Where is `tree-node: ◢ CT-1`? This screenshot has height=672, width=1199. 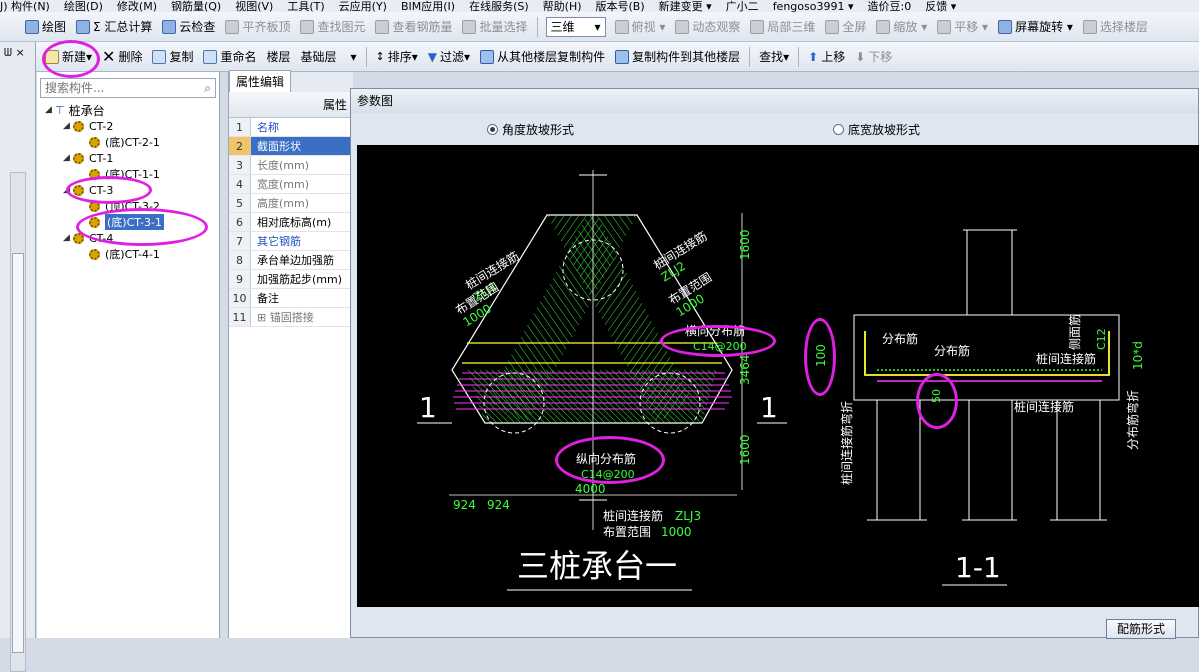 tree-node: ◢ CT-1 is located at coordinates (128, 158).